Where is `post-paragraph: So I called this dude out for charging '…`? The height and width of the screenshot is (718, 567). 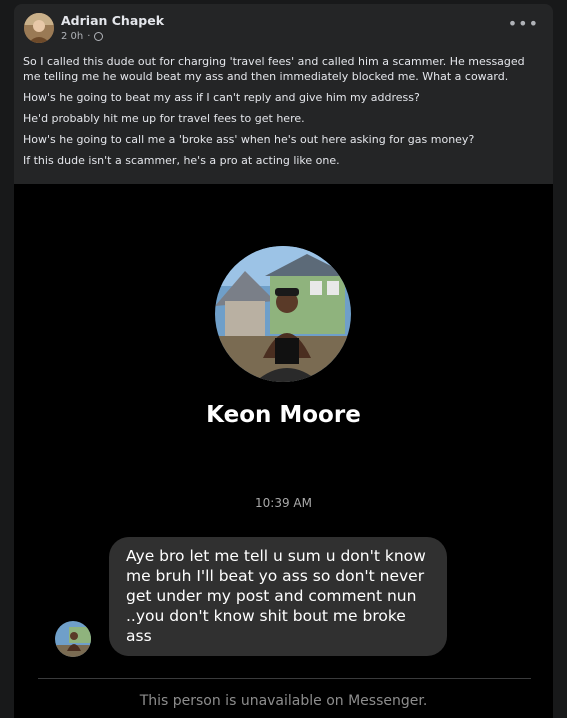
post-paragraph: So I called this dude out for charging '… is located at coordinates (274, 69).